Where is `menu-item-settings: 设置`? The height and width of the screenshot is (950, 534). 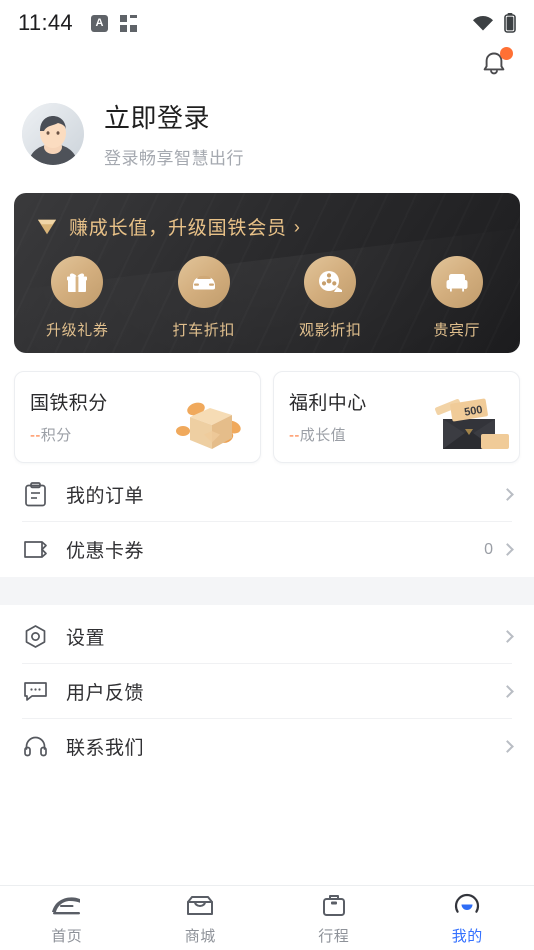
menu-item-settings: 设置 is located at coordinates (268, 636).